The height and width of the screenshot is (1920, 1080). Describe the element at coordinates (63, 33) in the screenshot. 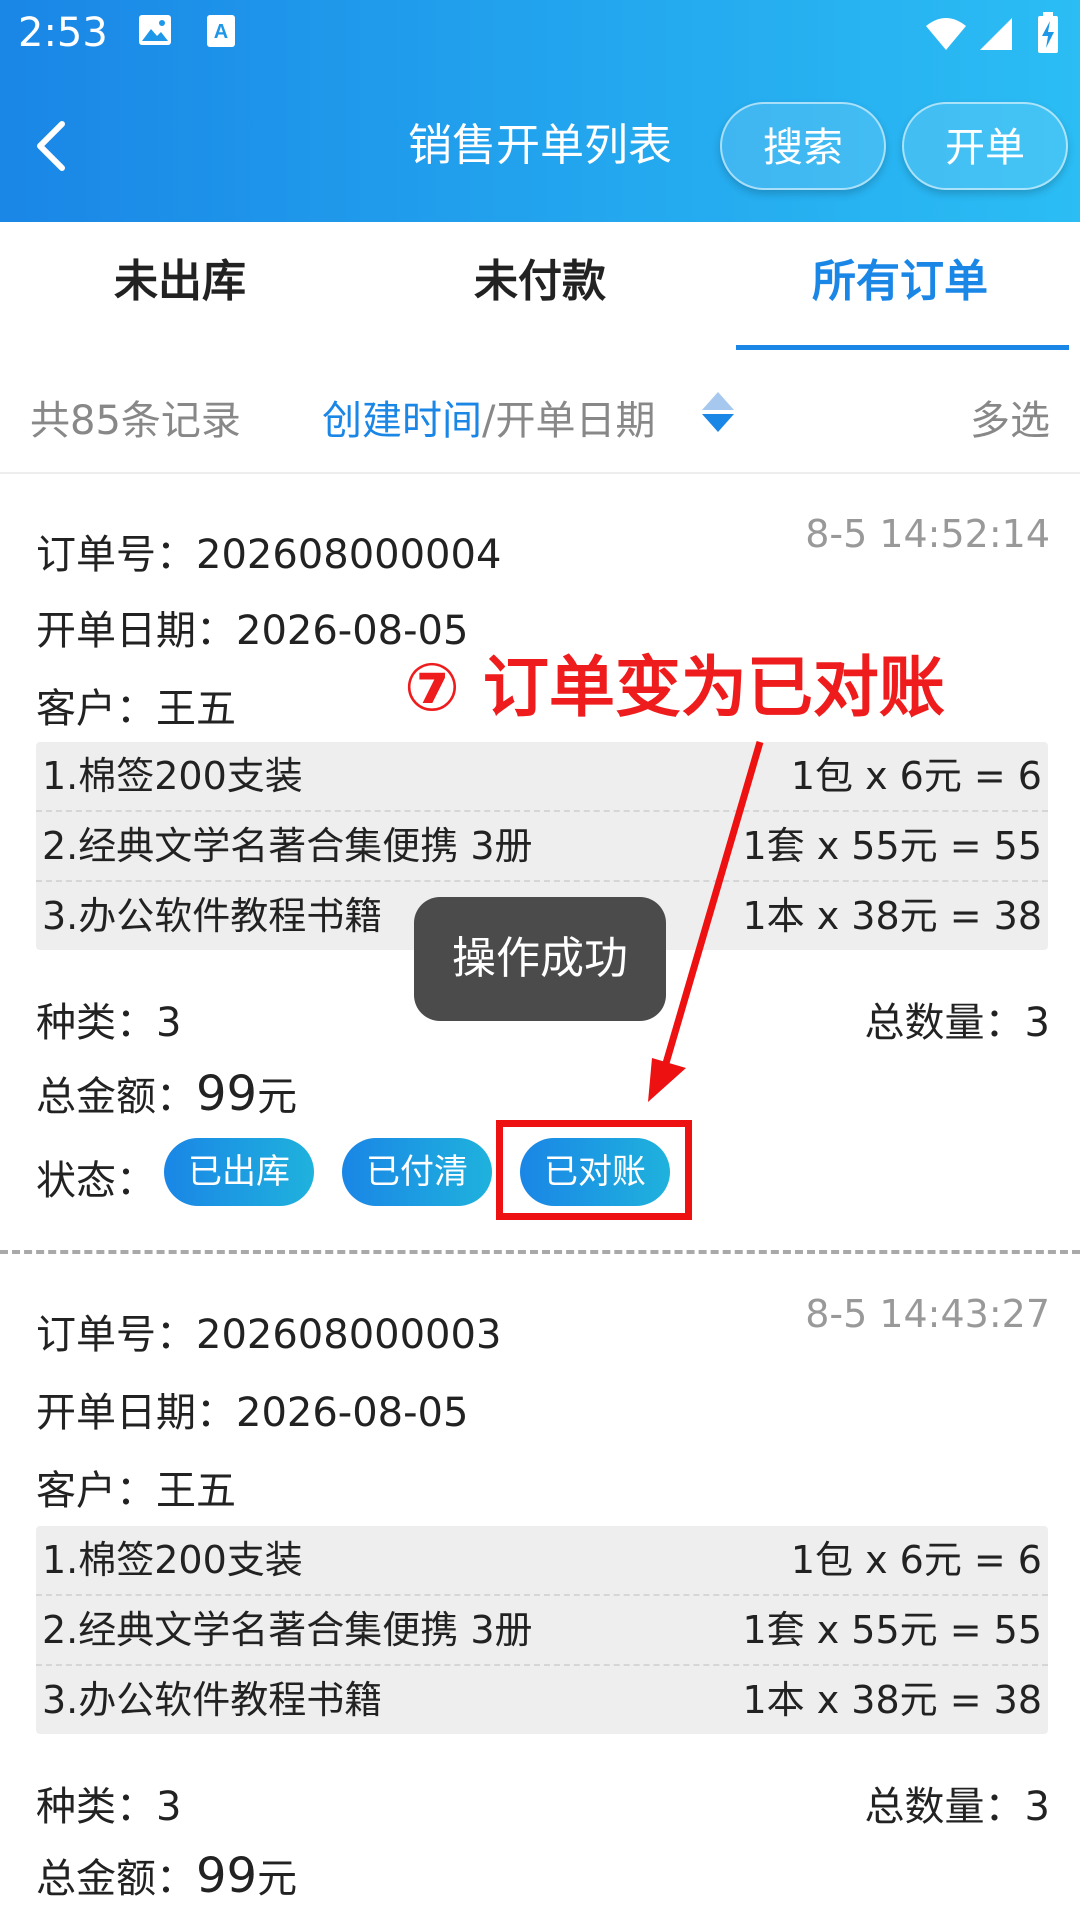

I see `status-time: 2:53` at that location.